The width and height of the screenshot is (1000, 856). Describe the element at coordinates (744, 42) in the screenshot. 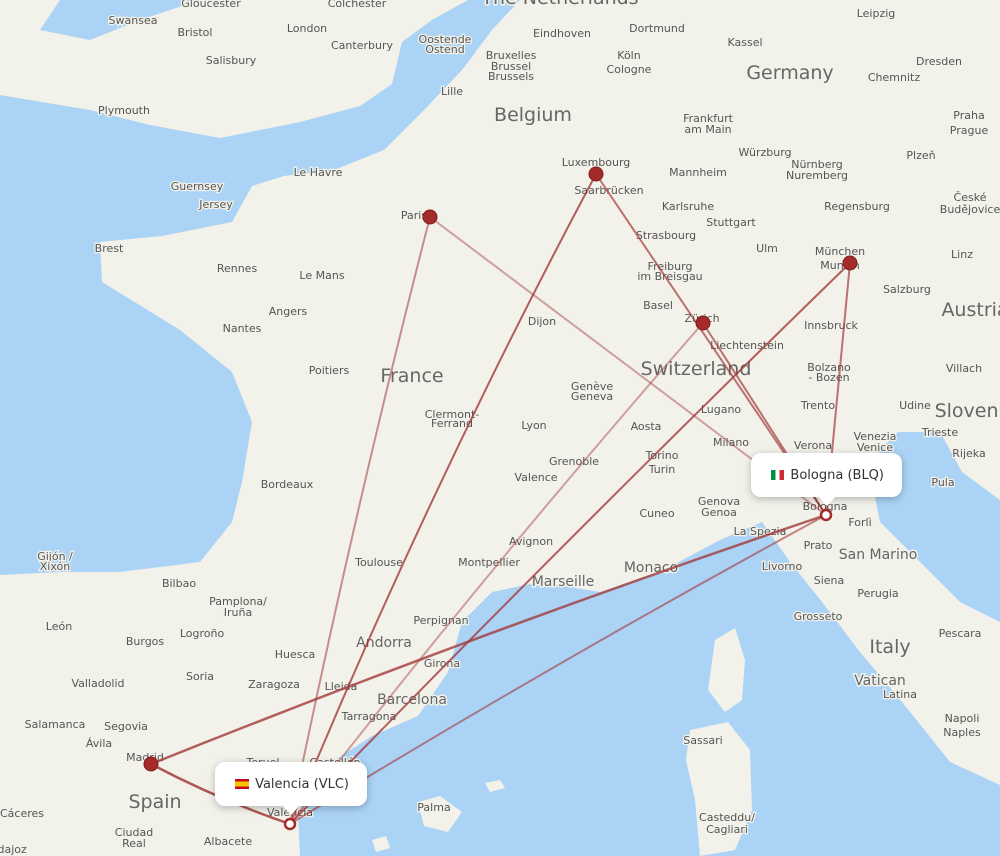

I see `city-label: Kassel` at that location.